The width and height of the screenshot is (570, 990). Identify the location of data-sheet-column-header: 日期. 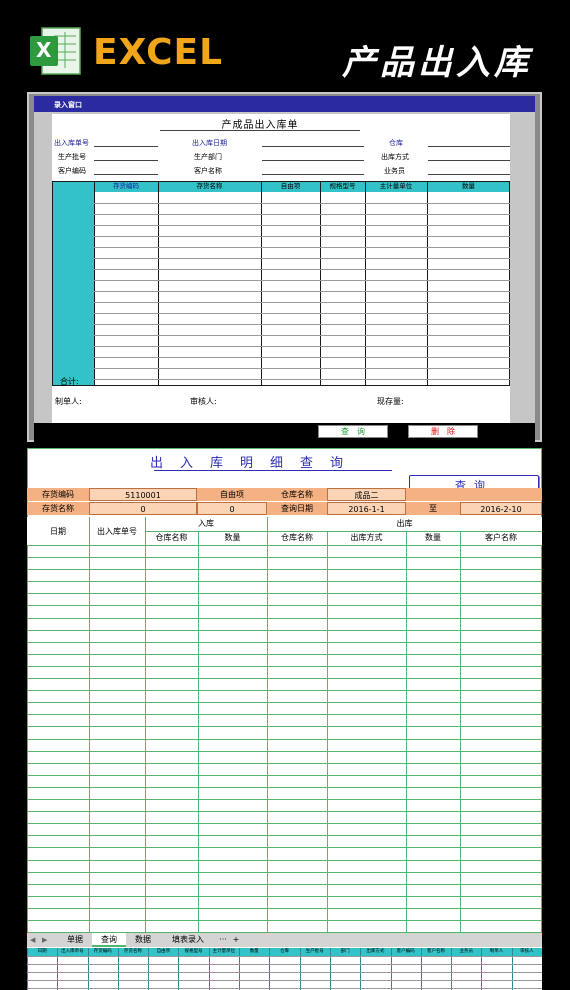
(42, 951).